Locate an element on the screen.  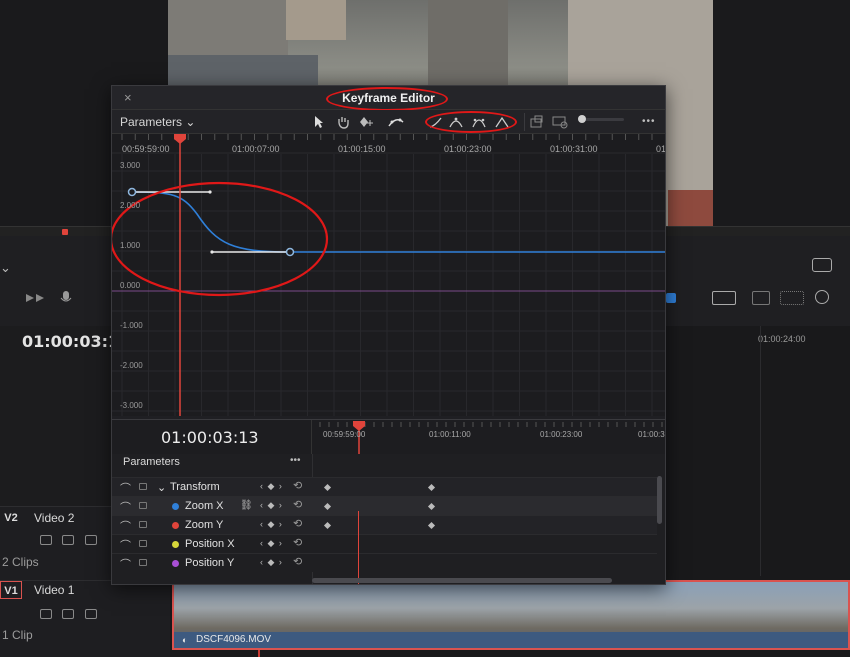
track-clip-count: 2 Clips is located at coordinates (20, 562).